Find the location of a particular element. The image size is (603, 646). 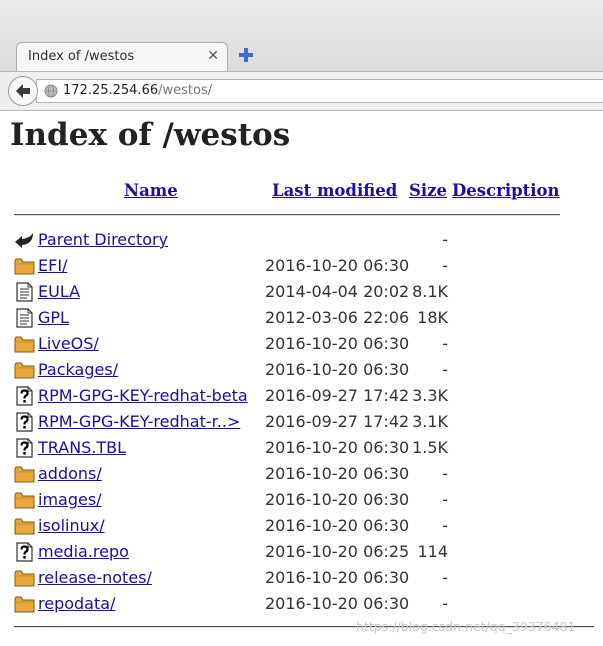

url-host: 172.25.254.66 is located at coordinates (111, 90).